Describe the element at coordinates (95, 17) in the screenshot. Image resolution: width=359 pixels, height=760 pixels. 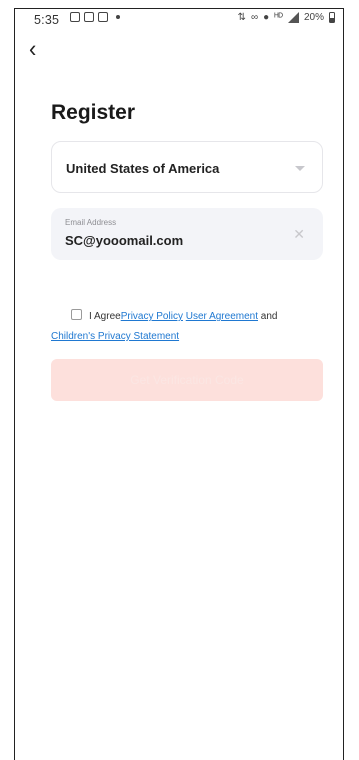
I see `status-left-icons` at that location.